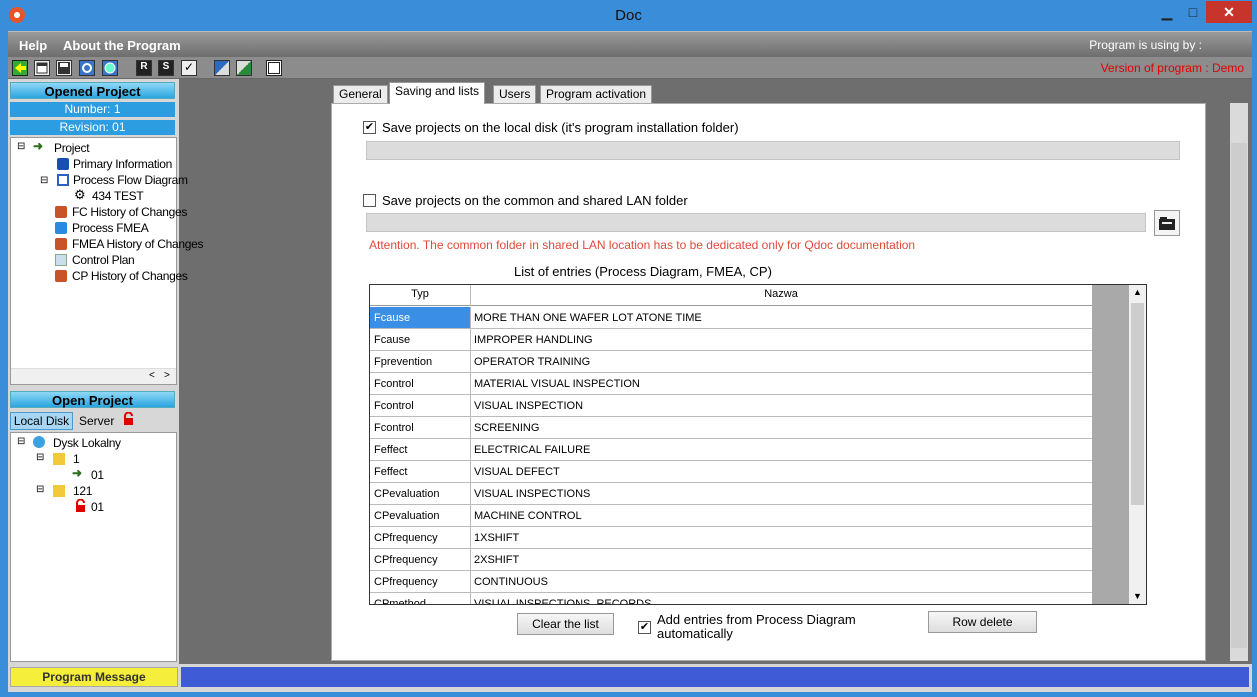  What do you see at coordinates (1167, 223) in the screenshot?
I see `browse-folder-button` at bounding box center [1167, 223].